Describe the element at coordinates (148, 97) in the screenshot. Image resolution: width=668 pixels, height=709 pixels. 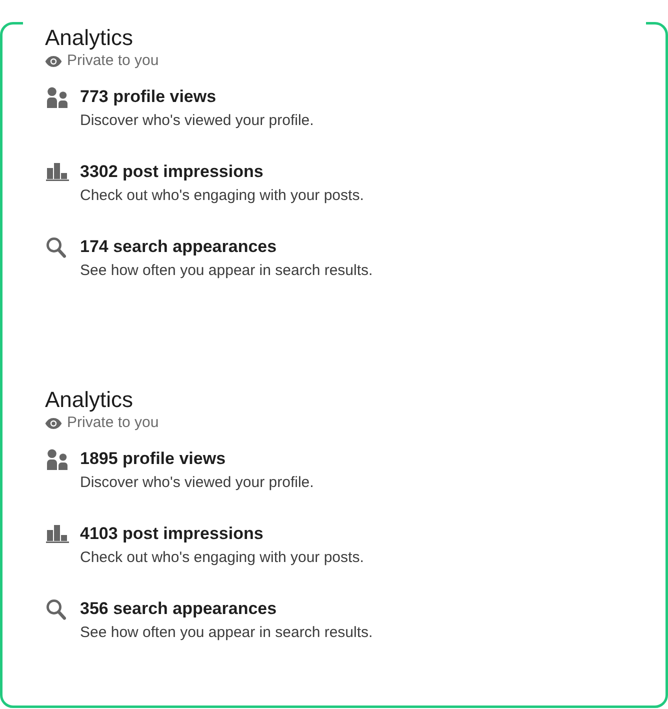
I see `stat-title: 773 profile views` at that location.